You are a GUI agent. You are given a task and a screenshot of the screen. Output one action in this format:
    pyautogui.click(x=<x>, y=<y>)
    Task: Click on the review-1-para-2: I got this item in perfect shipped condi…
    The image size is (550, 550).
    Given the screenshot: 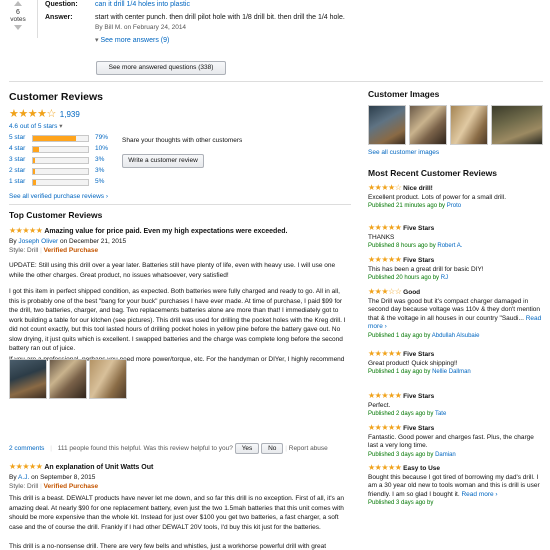 What is the action you would take?
    pyautogui.click(x=177, y=320)
    